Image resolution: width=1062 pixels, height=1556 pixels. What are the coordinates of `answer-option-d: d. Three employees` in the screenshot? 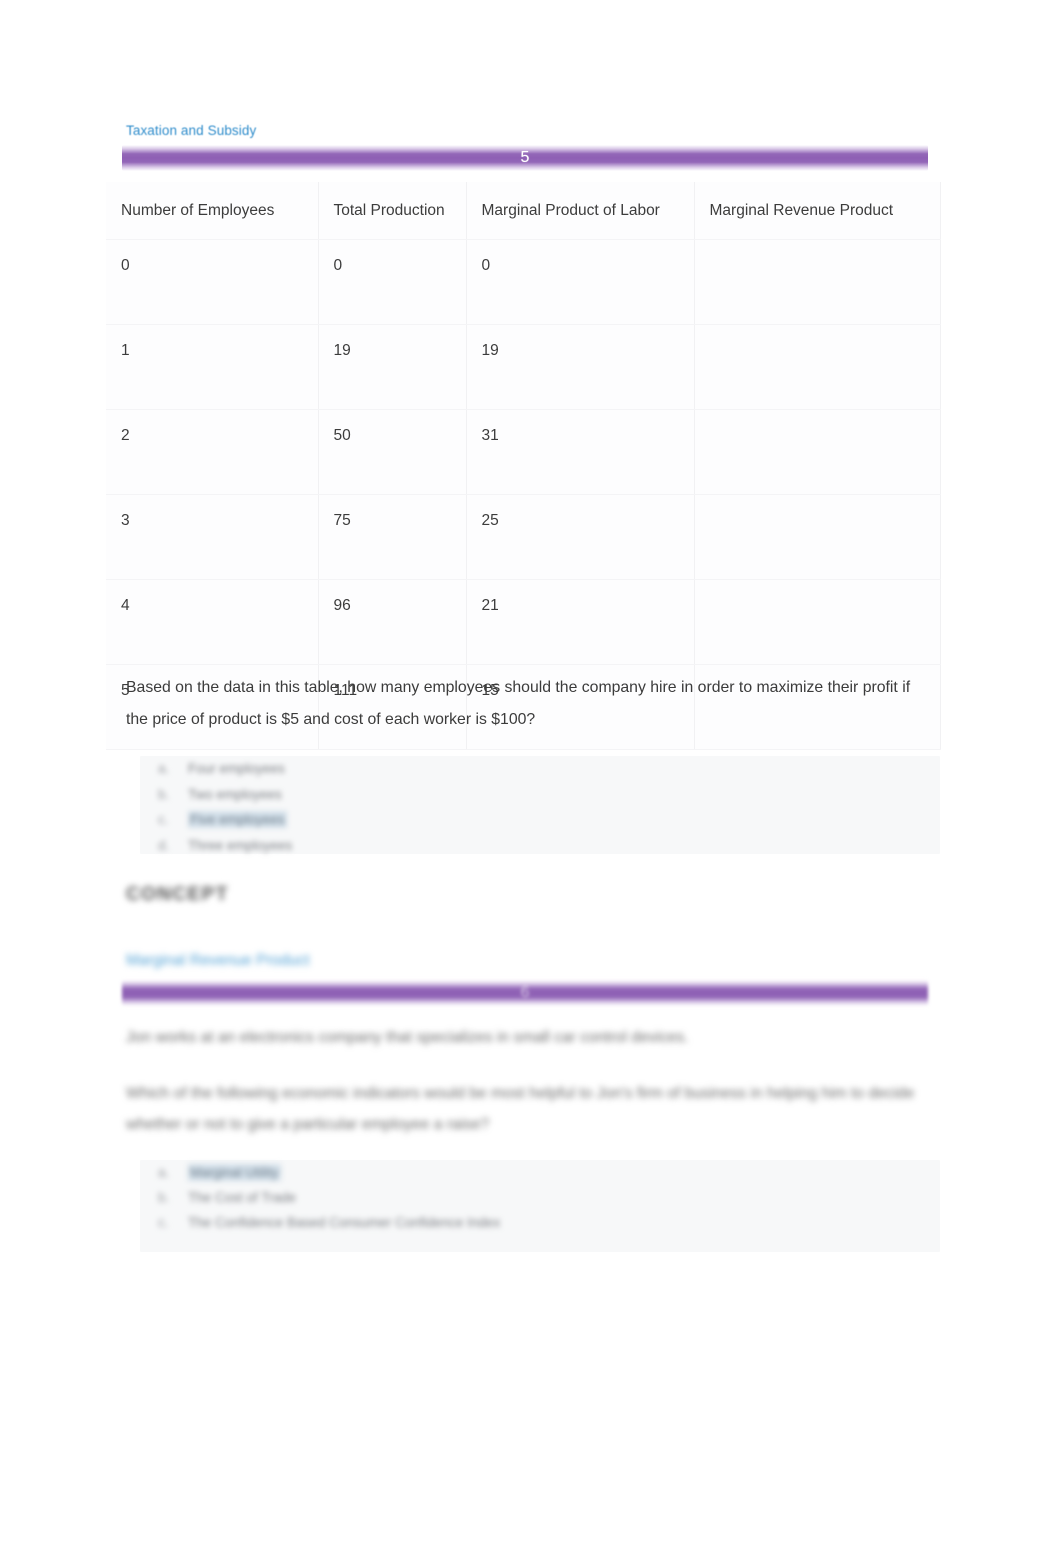 It's located at (540, 846).